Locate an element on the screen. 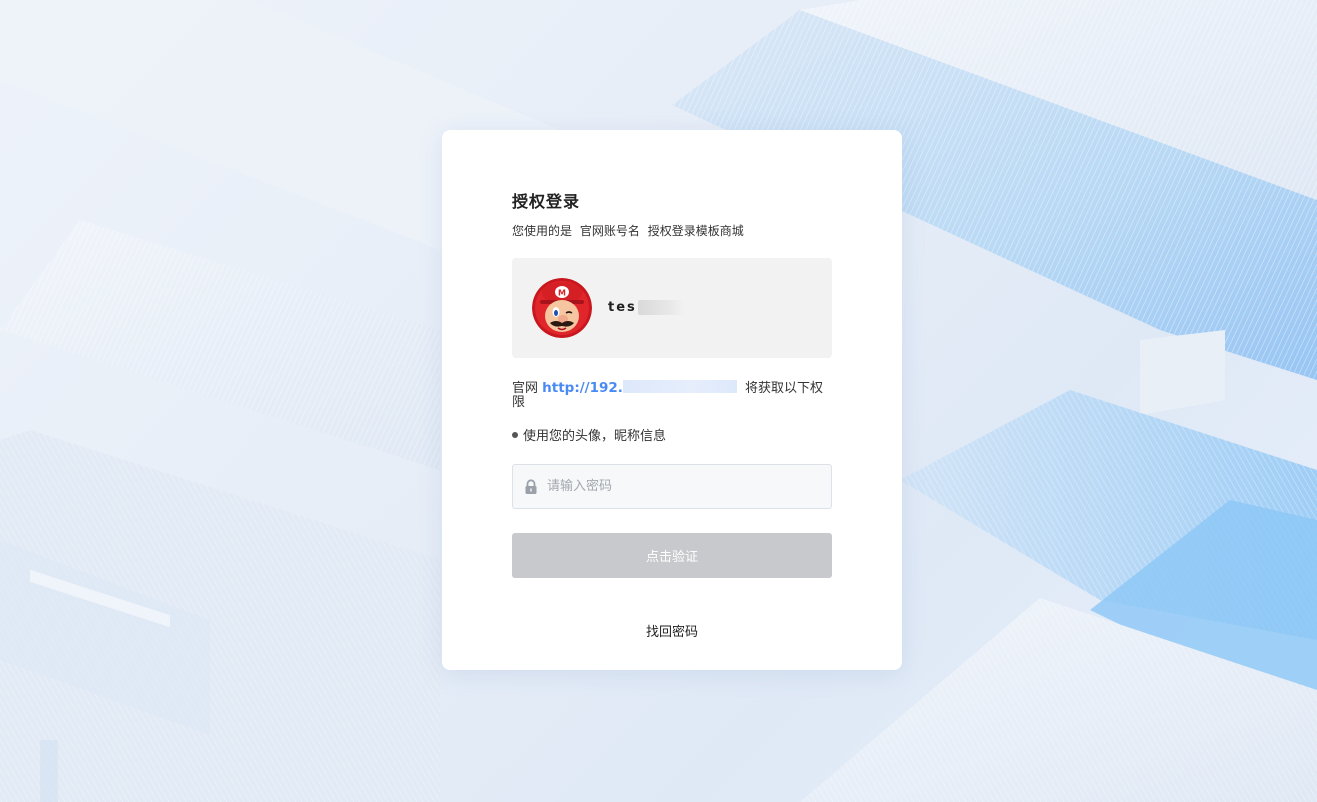 The image size is (1317, 802). bullet-dot is located at coordinates (515, 435).